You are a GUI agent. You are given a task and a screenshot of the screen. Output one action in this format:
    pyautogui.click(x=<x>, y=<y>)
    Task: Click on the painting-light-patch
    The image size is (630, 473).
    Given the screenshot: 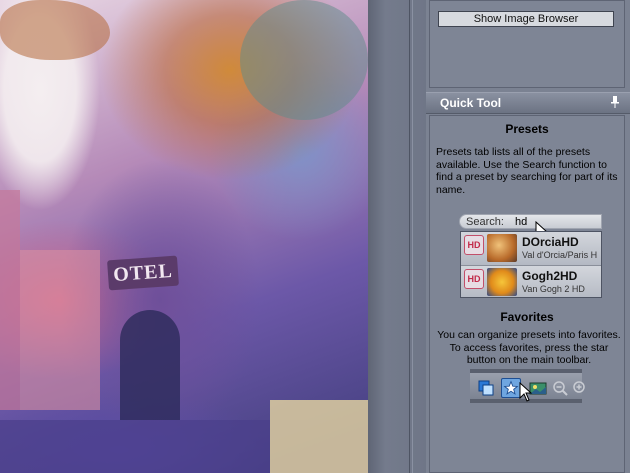 What is the action you would take?
    pyautogui.click(x=319, y=436)
    